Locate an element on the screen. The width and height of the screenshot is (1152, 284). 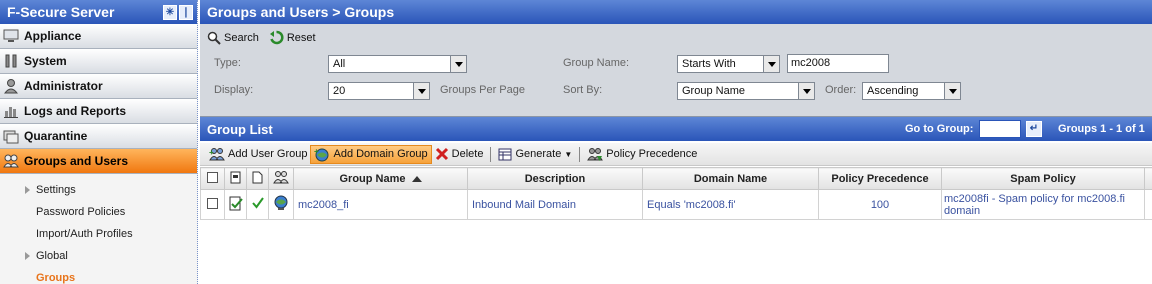
edit-document-icon is located at coordinates (236, 203).